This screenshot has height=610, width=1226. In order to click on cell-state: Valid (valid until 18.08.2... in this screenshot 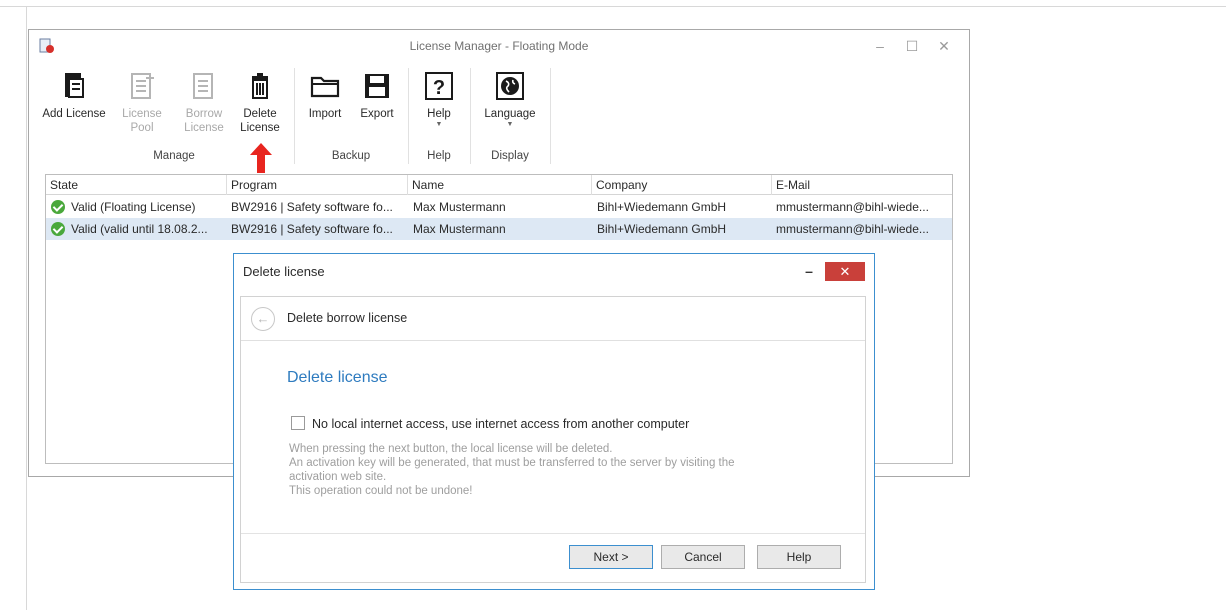, I will do `click(139, 229)`.